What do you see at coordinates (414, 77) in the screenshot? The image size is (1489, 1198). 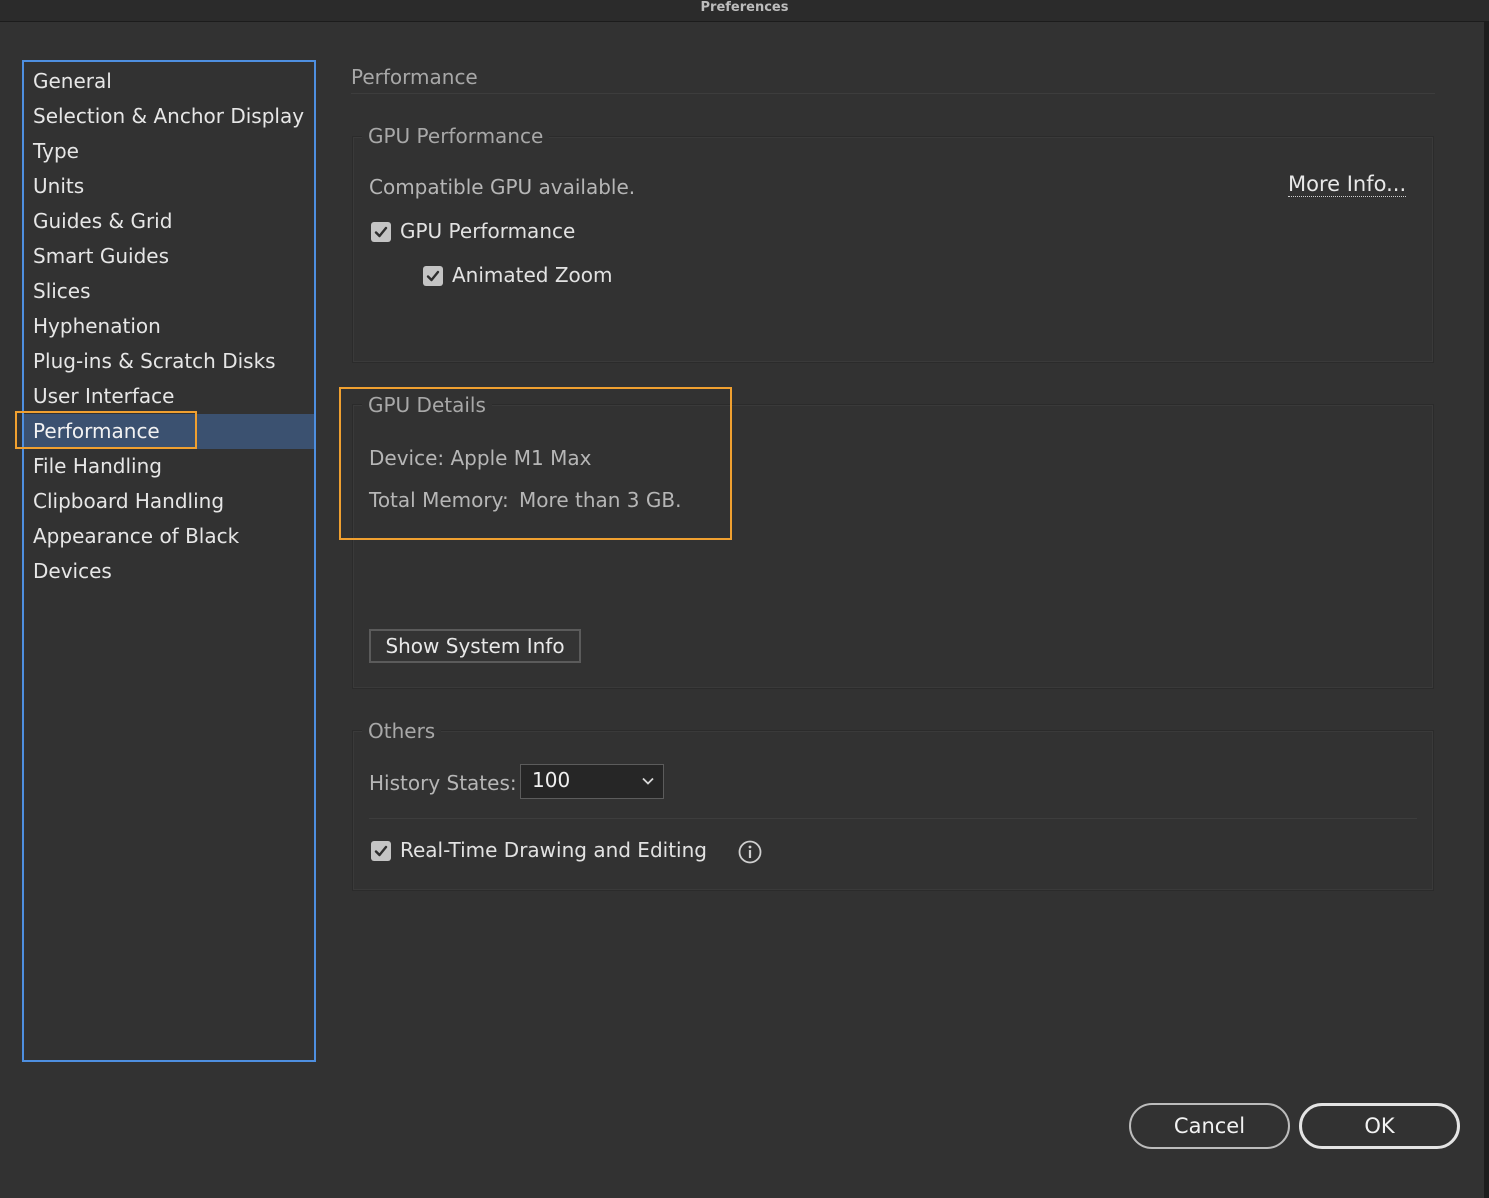 I see `page-title: Performance` at bounding box center [414, 77].